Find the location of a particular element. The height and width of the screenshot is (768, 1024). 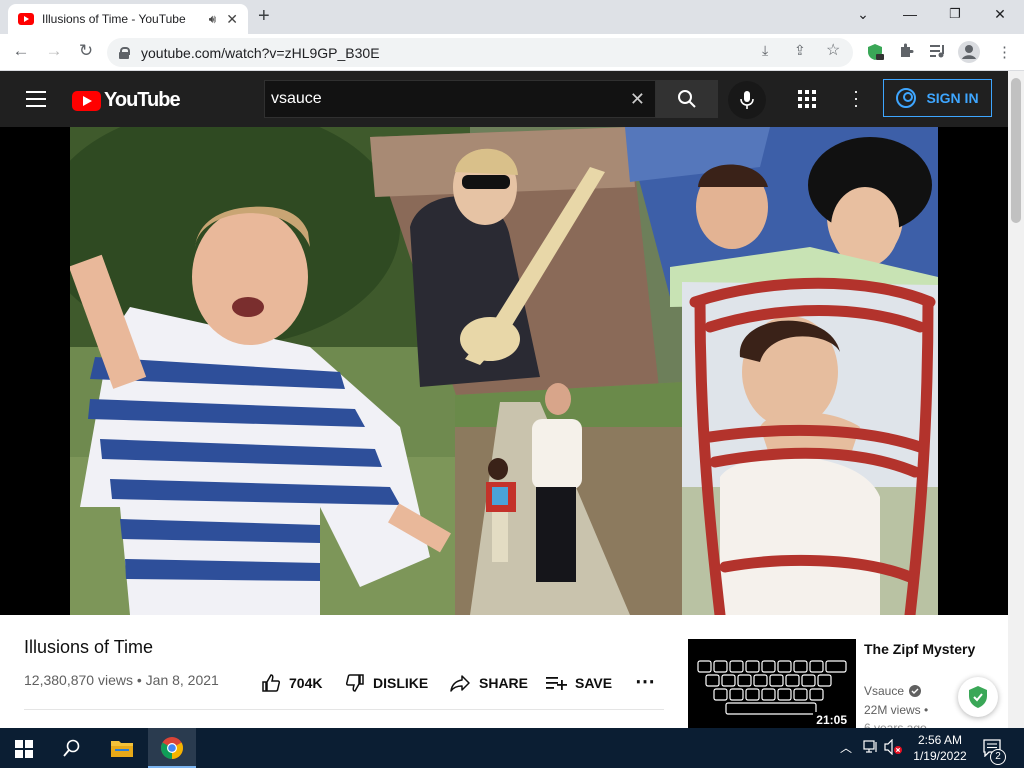

like-button: 704K is located at coordinates (291, 683).